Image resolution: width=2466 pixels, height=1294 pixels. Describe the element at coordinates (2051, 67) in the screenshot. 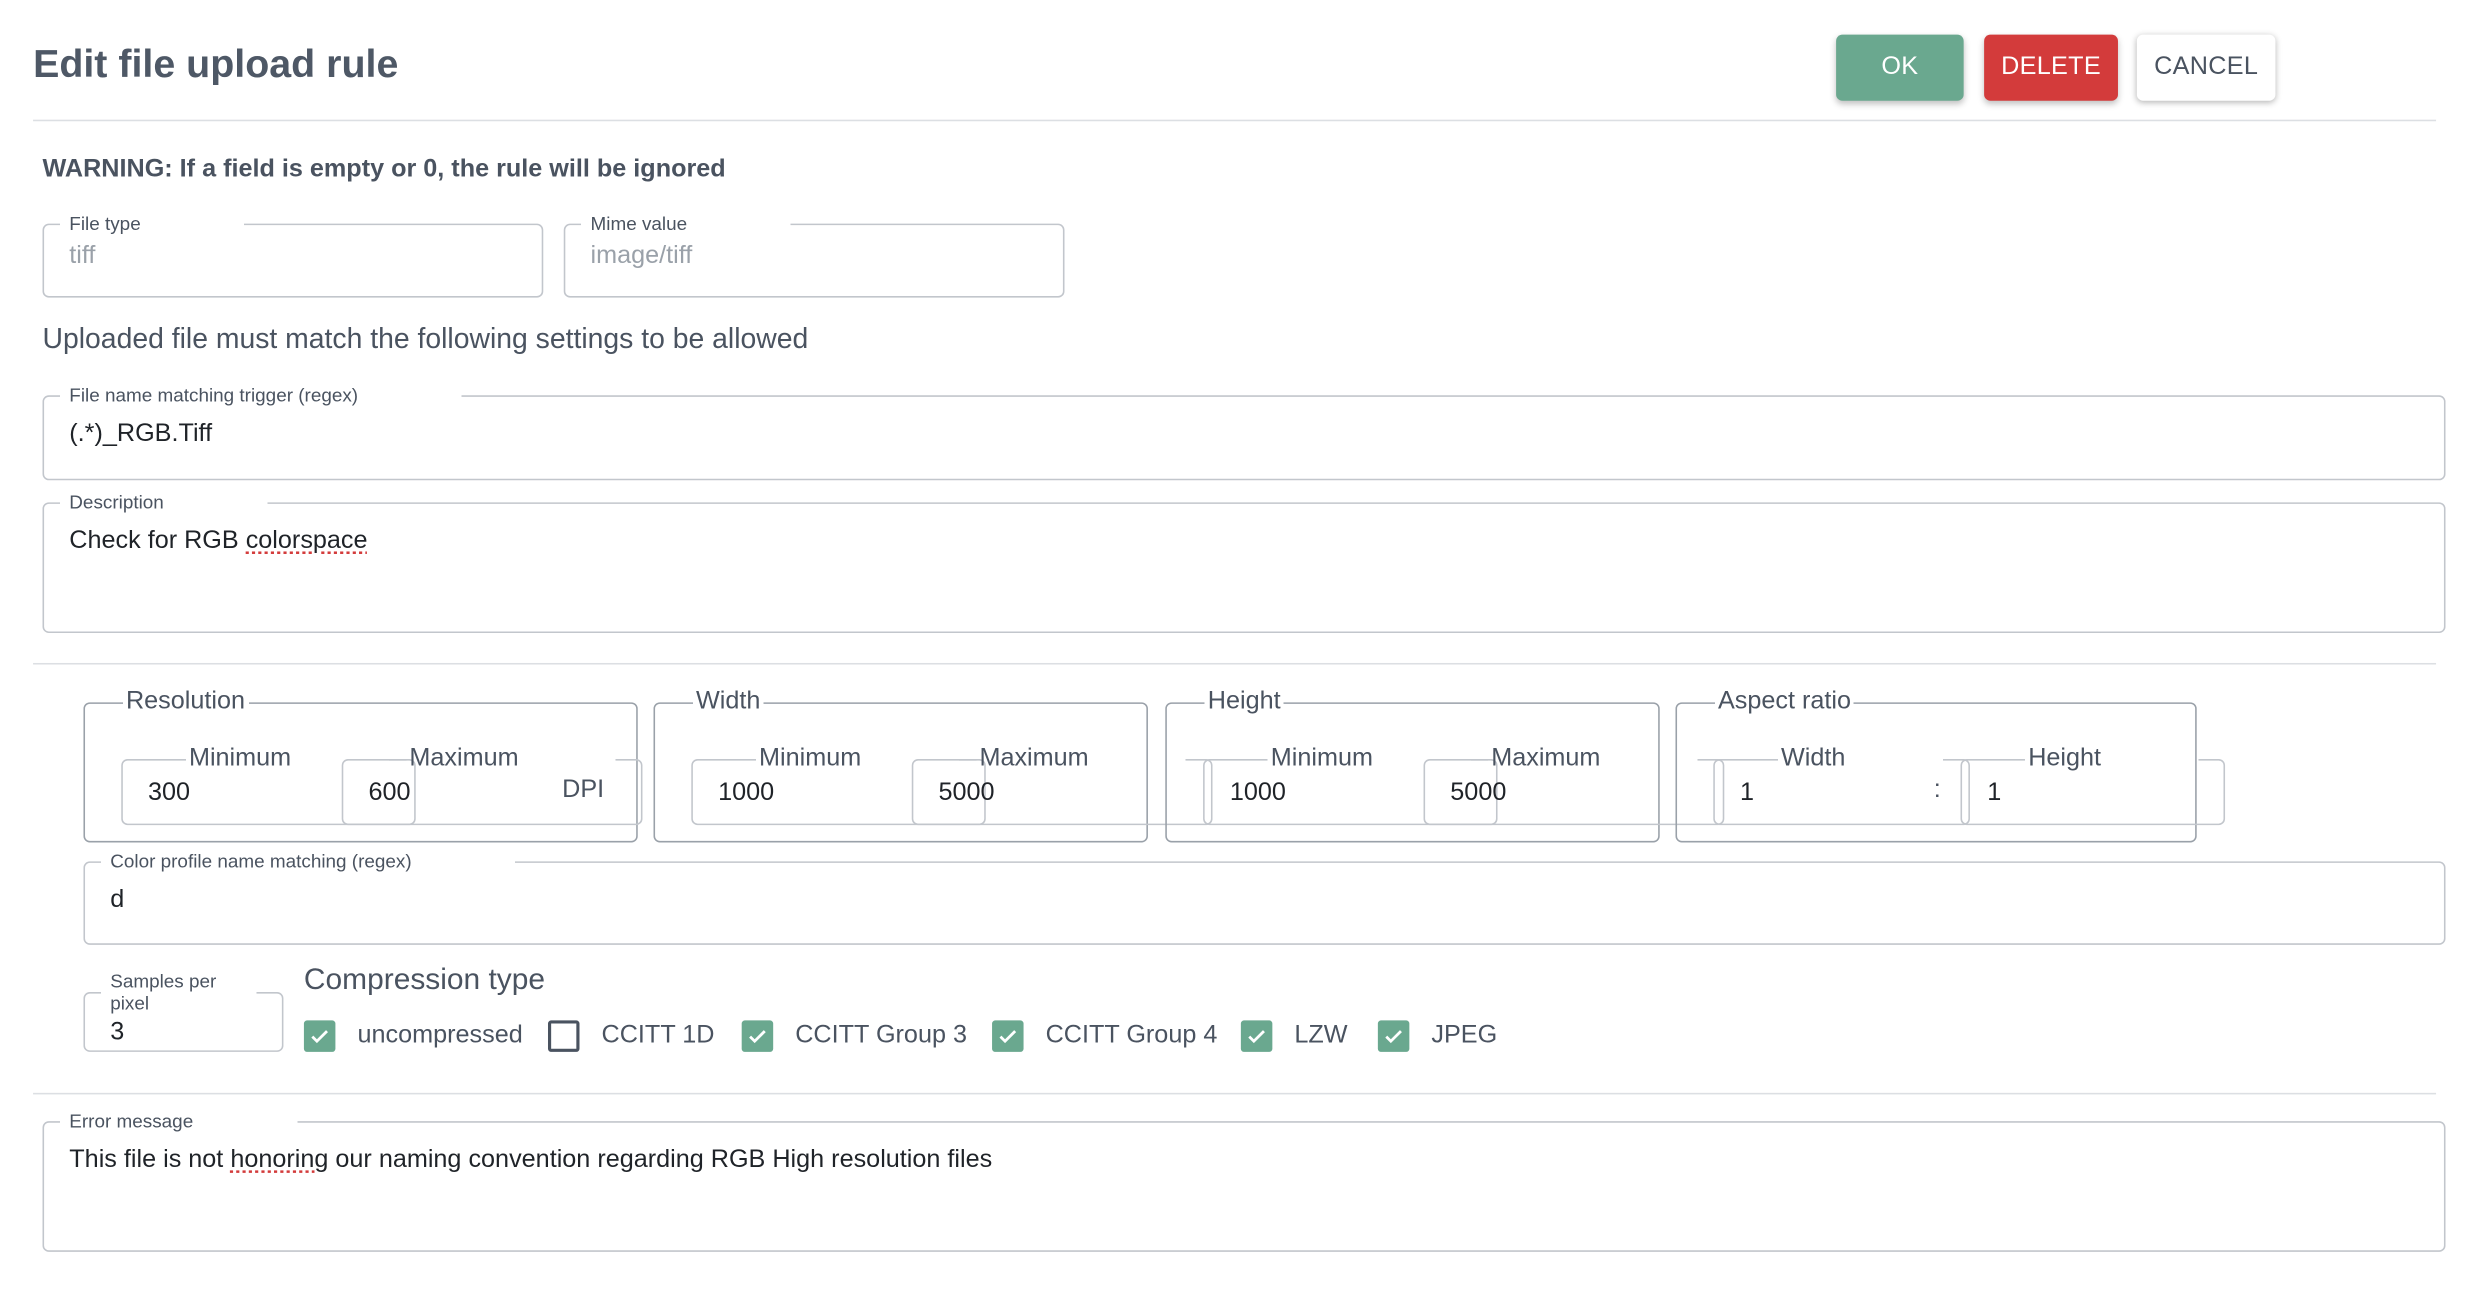

I see `delete-button: DELETE` at that location.